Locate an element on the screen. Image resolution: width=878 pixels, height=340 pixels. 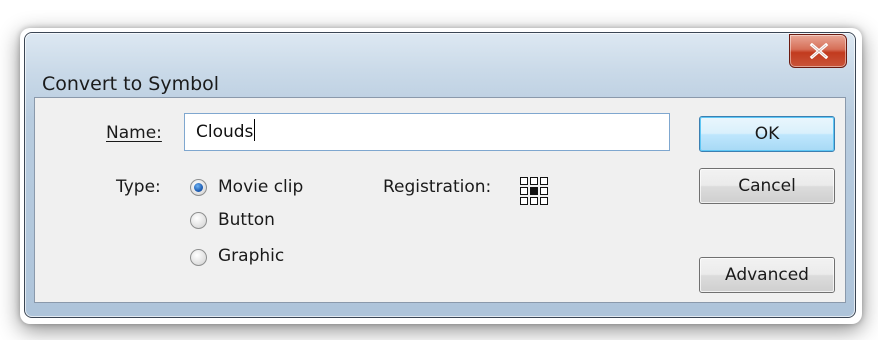
reg-point-middle-right is located at coordinates (544, 191).